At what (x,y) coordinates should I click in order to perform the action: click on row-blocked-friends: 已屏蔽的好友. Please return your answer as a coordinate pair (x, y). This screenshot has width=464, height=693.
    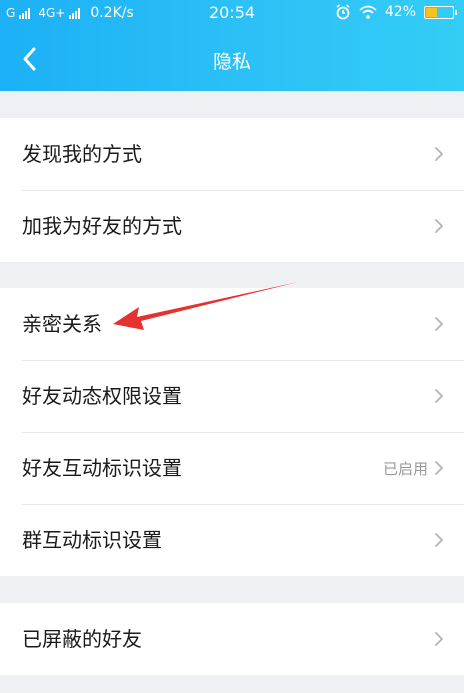
    Looking at the image, I should click on (232, 639).